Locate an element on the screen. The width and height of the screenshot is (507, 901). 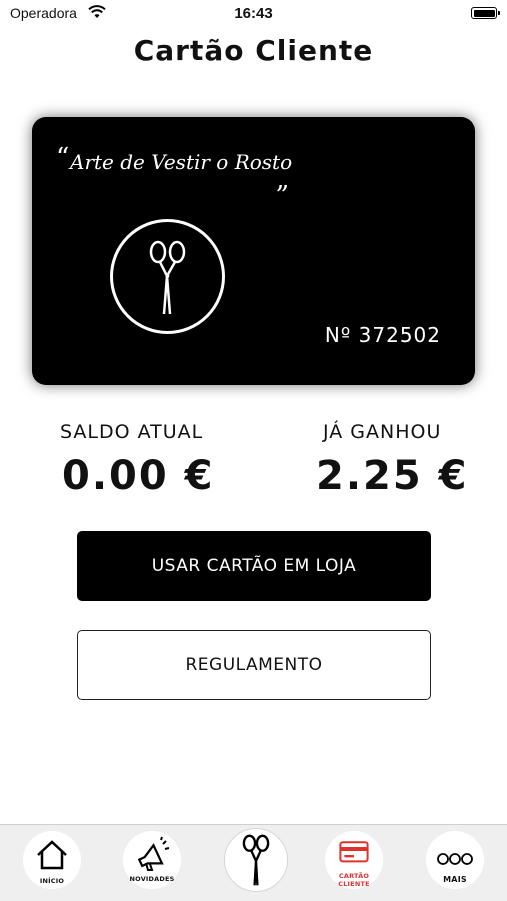
tab-novidades-label: NOVIDADES is located at coordinates (152, 879).